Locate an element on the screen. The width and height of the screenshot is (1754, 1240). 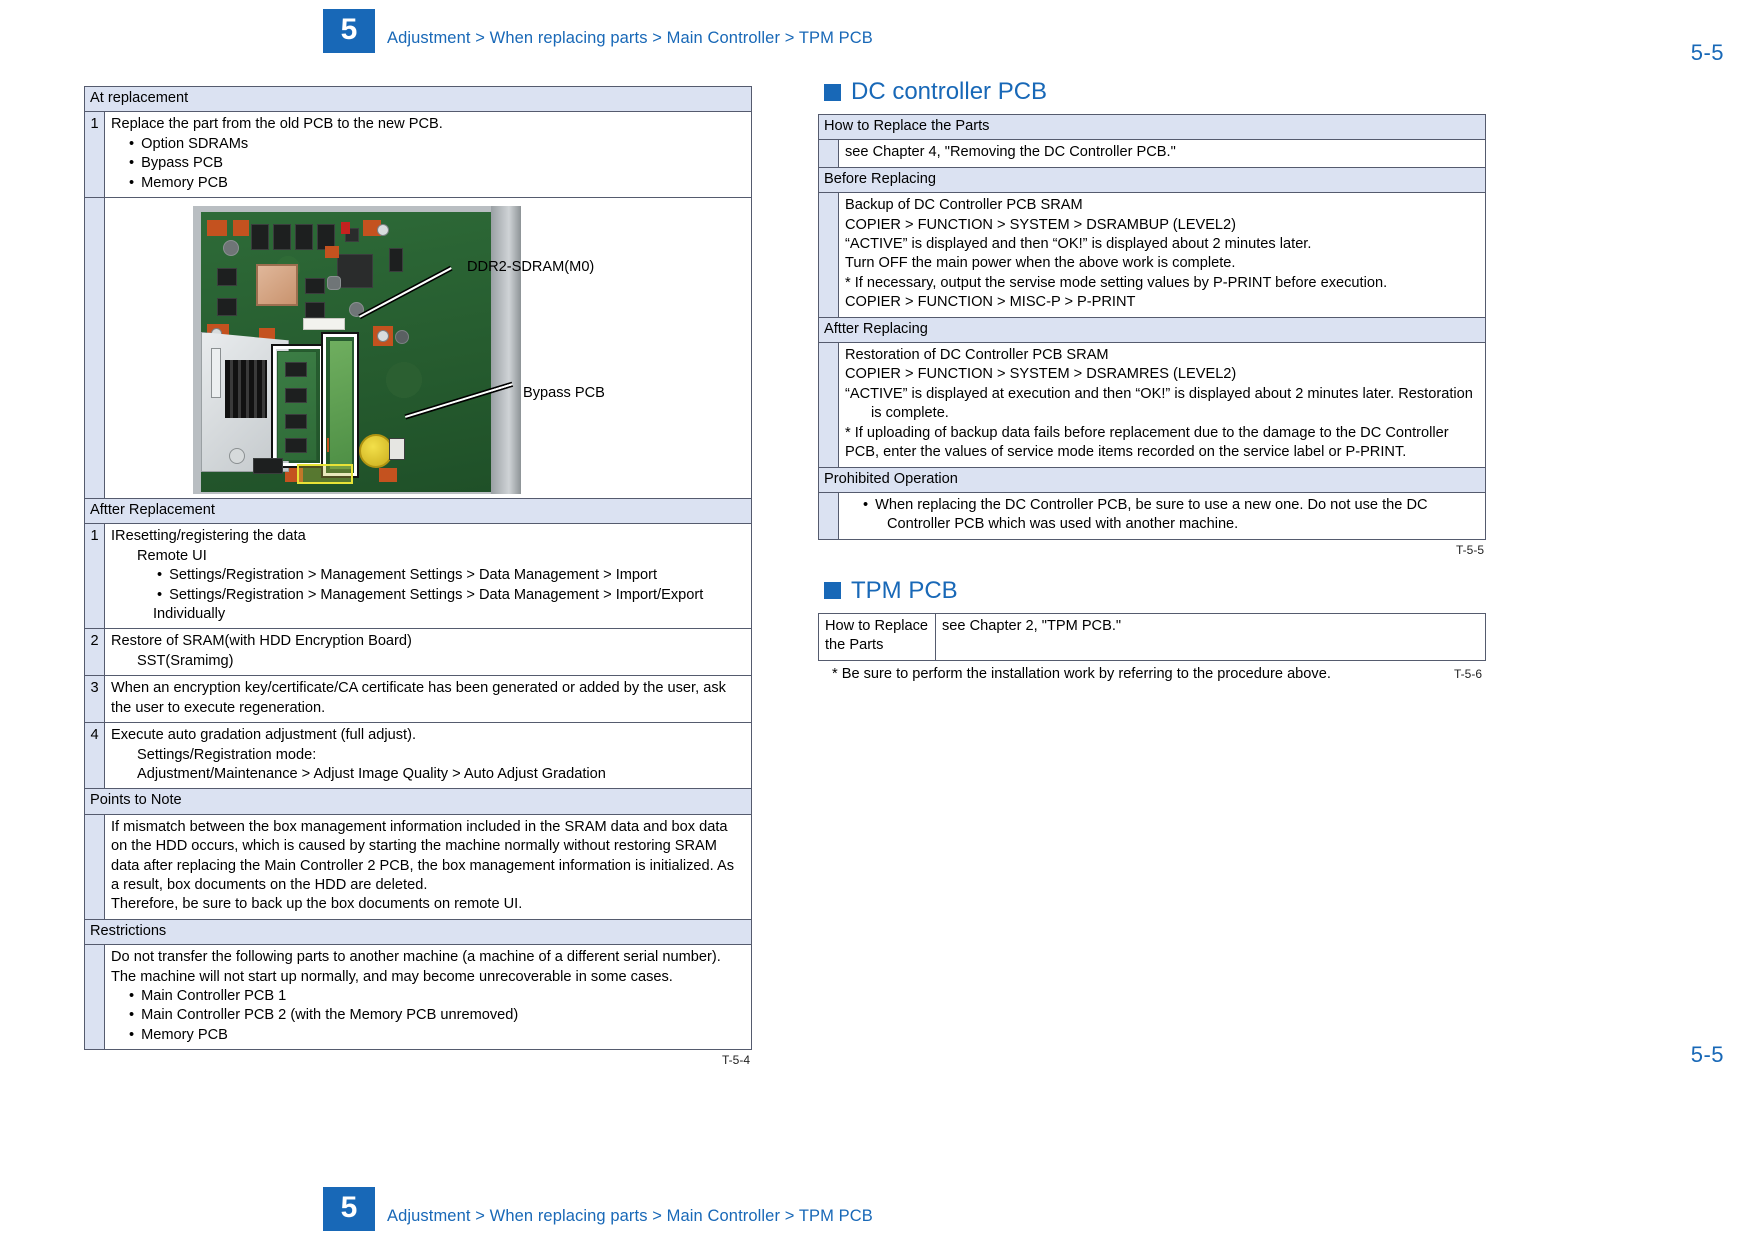
row-text-continuation: is complete. is located at coordinates (910, 413).